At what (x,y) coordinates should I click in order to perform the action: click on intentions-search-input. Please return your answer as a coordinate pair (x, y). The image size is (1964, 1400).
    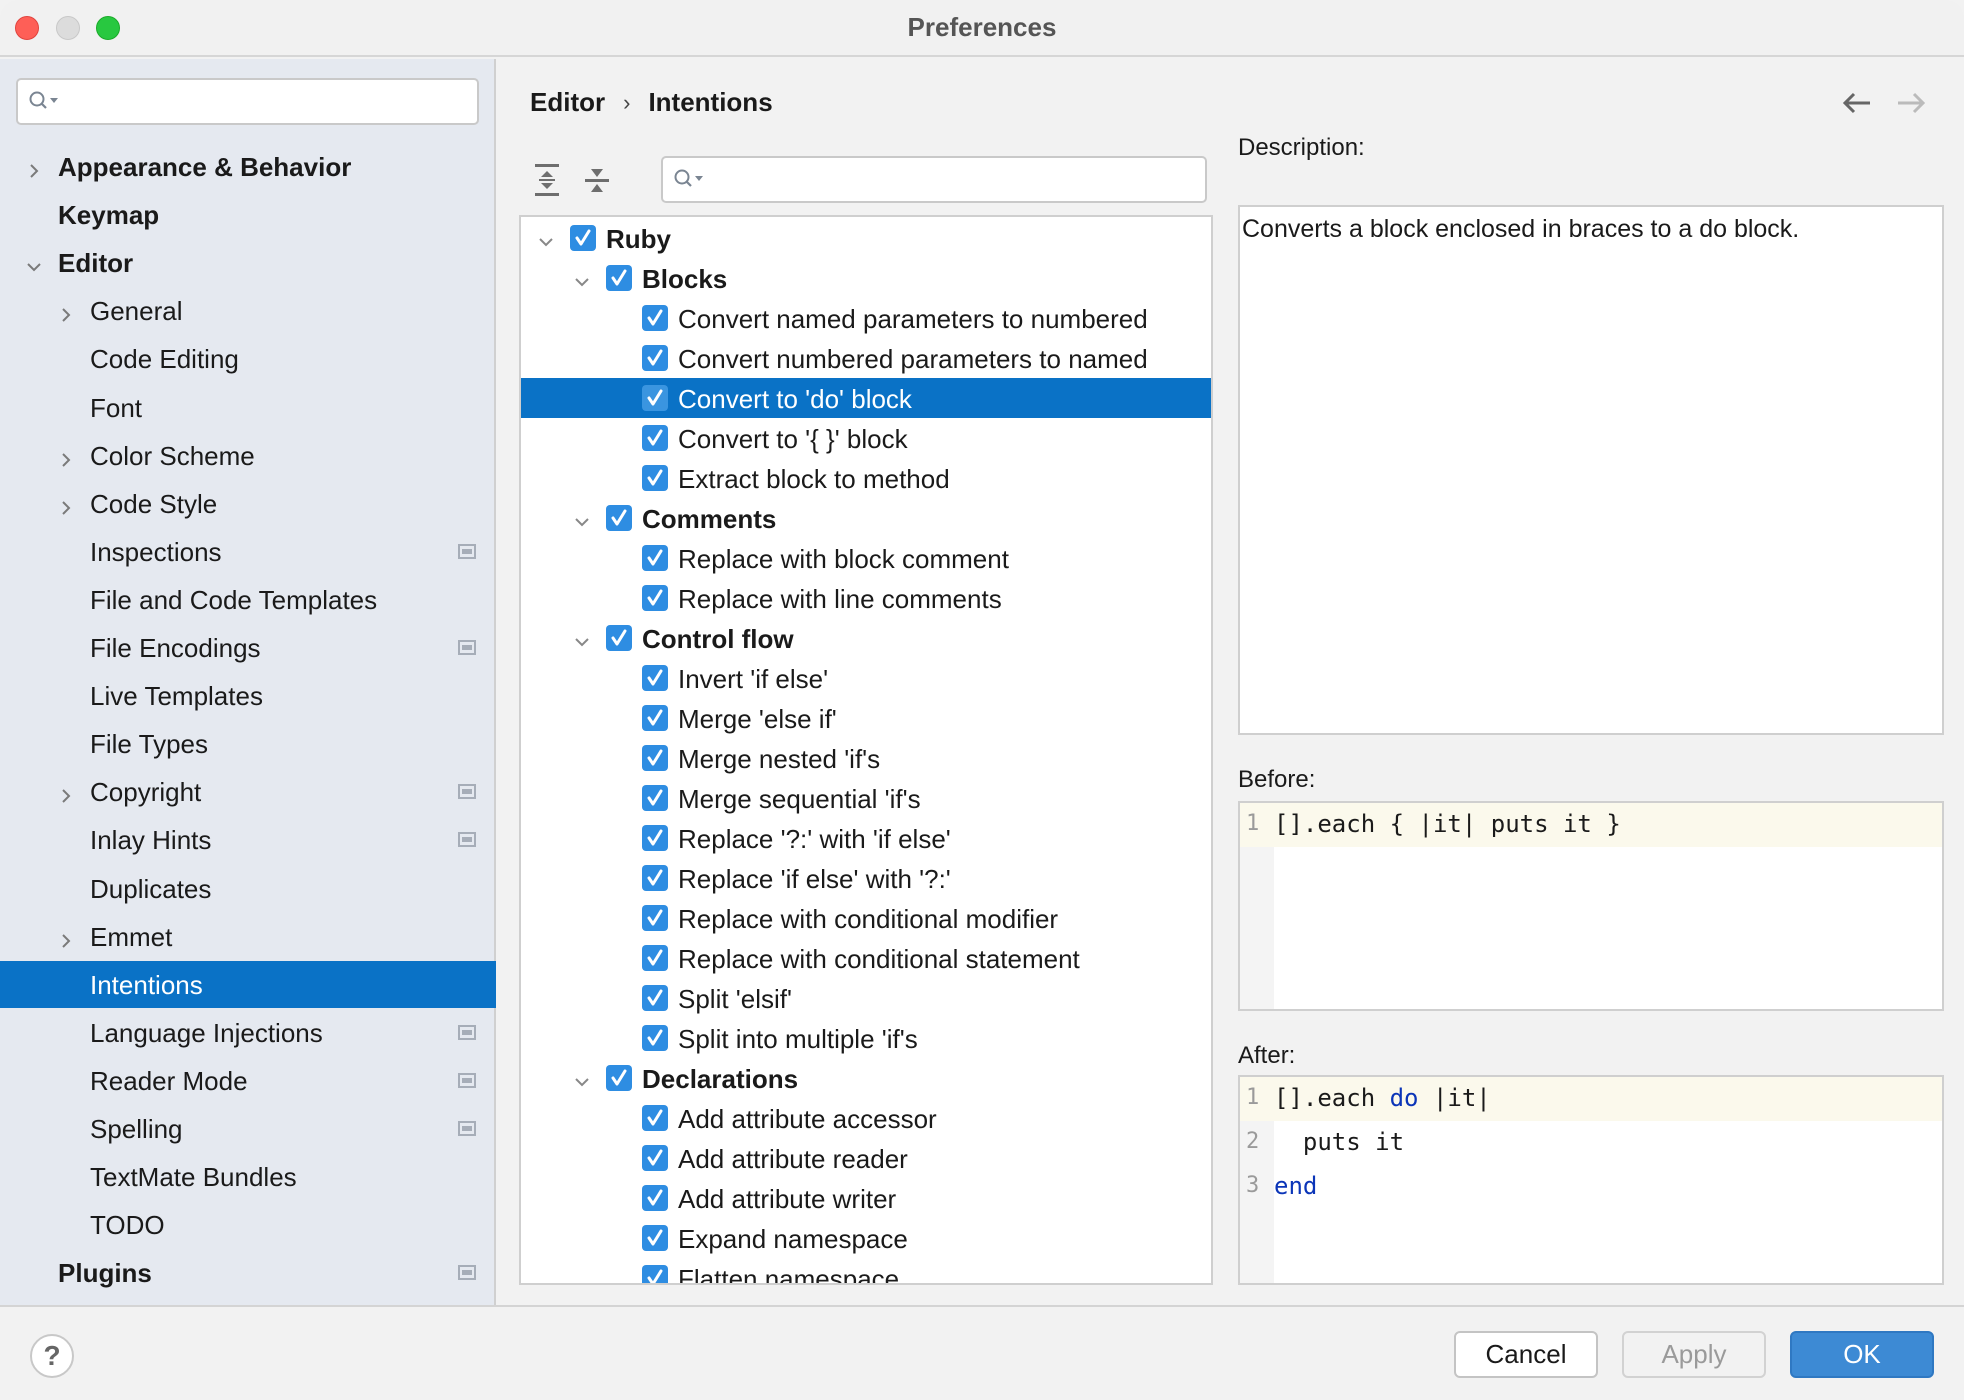
    Looking at the image, I should click on (934, 179).